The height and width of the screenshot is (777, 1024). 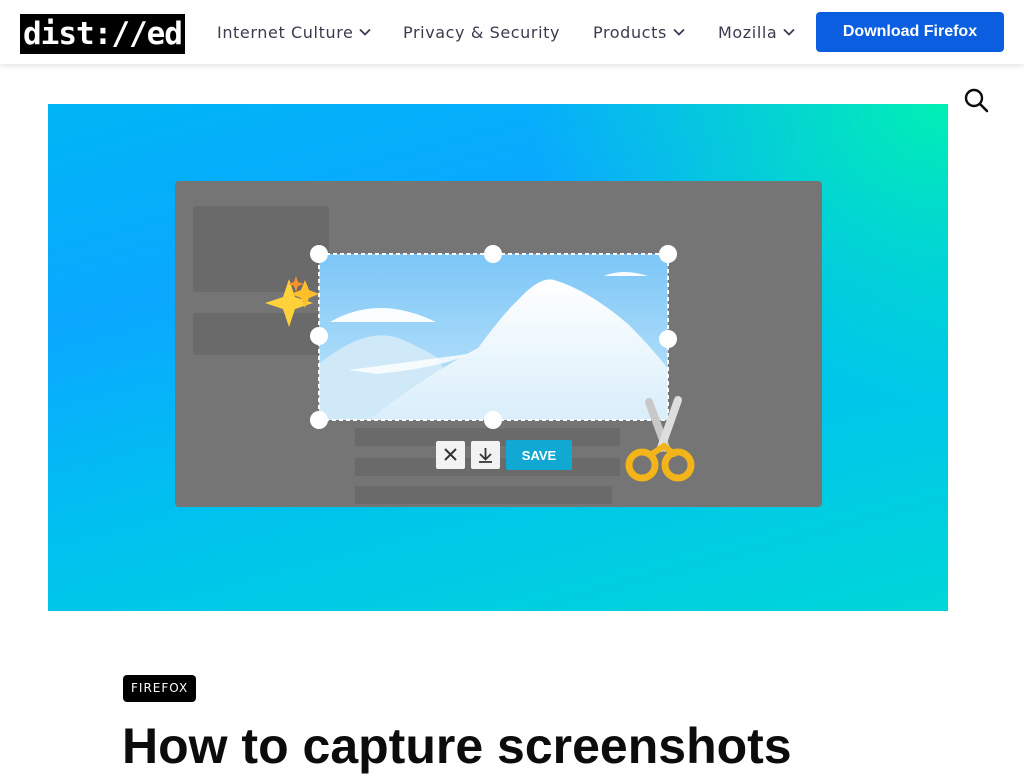 I want to click on save-button: SAVE, so click(x=539, y=455).